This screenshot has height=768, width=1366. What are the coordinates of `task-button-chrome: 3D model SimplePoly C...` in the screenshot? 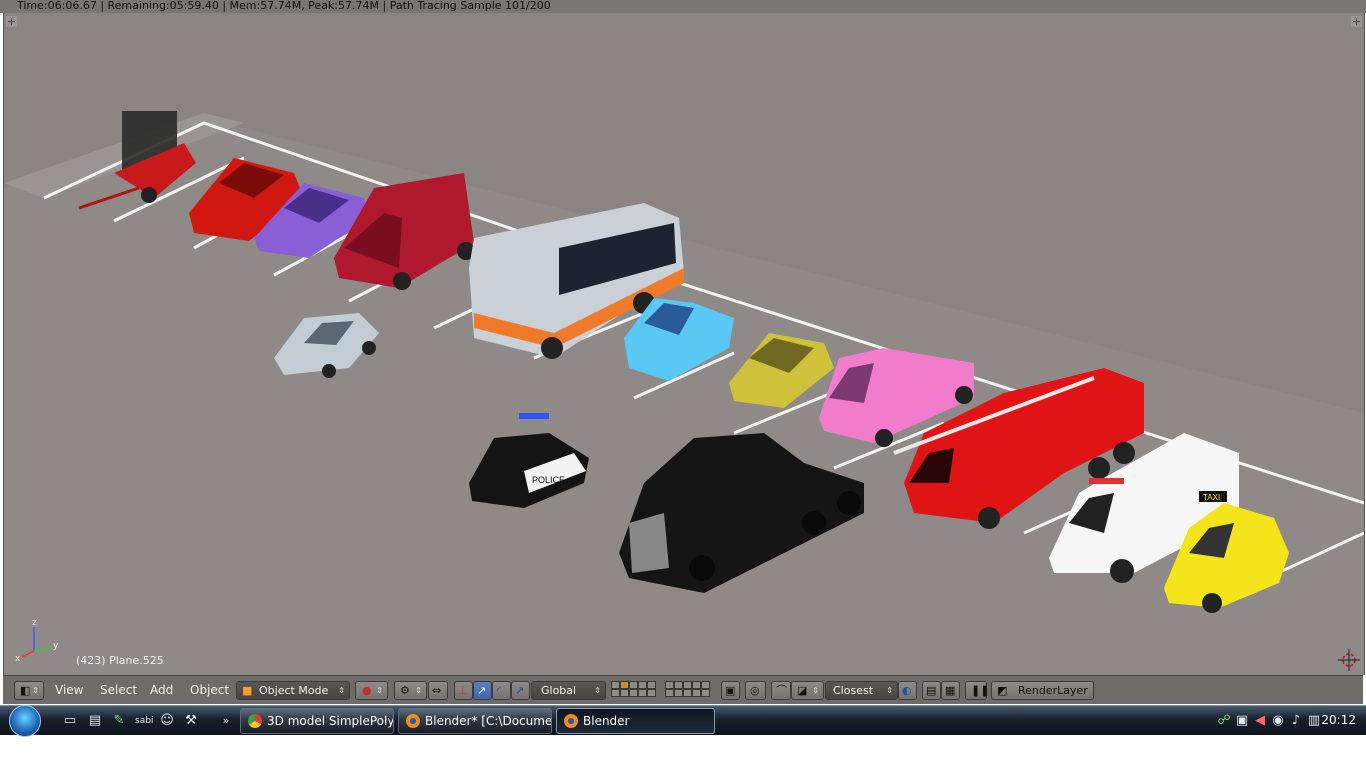 It's located at (317, 721).